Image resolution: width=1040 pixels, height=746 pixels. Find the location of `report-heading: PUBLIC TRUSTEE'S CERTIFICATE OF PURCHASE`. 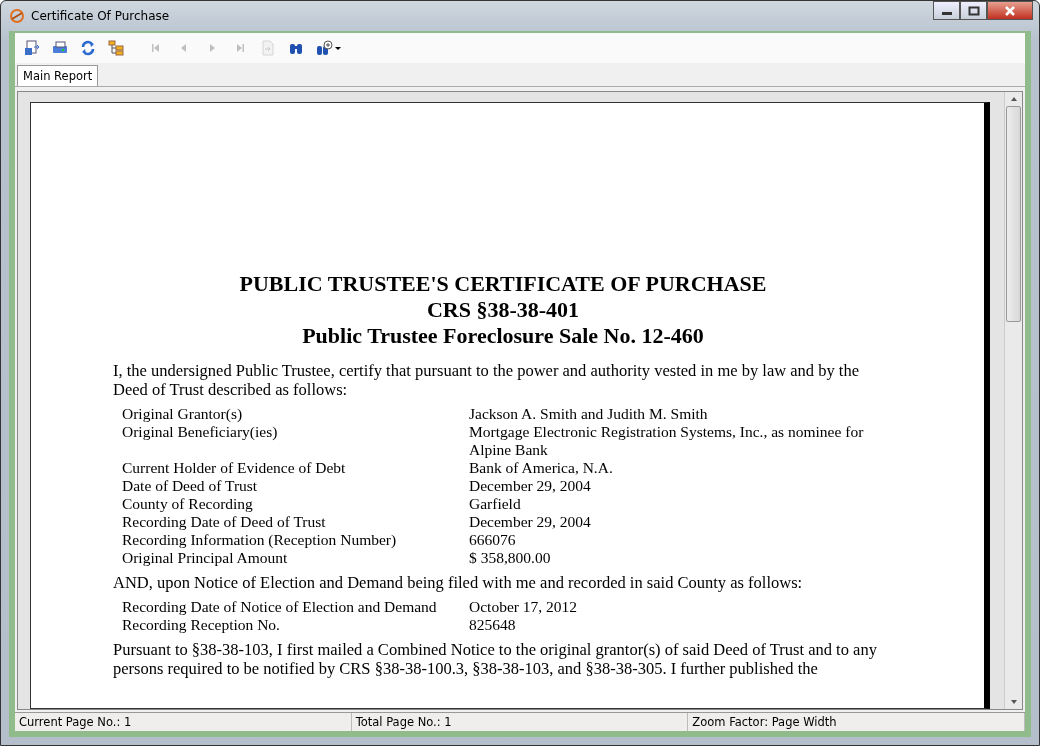

report-heading: PUBLIC TRUSTEE'S CERTIFICATE OF PURCHASE is located at coordinates (503, 284).